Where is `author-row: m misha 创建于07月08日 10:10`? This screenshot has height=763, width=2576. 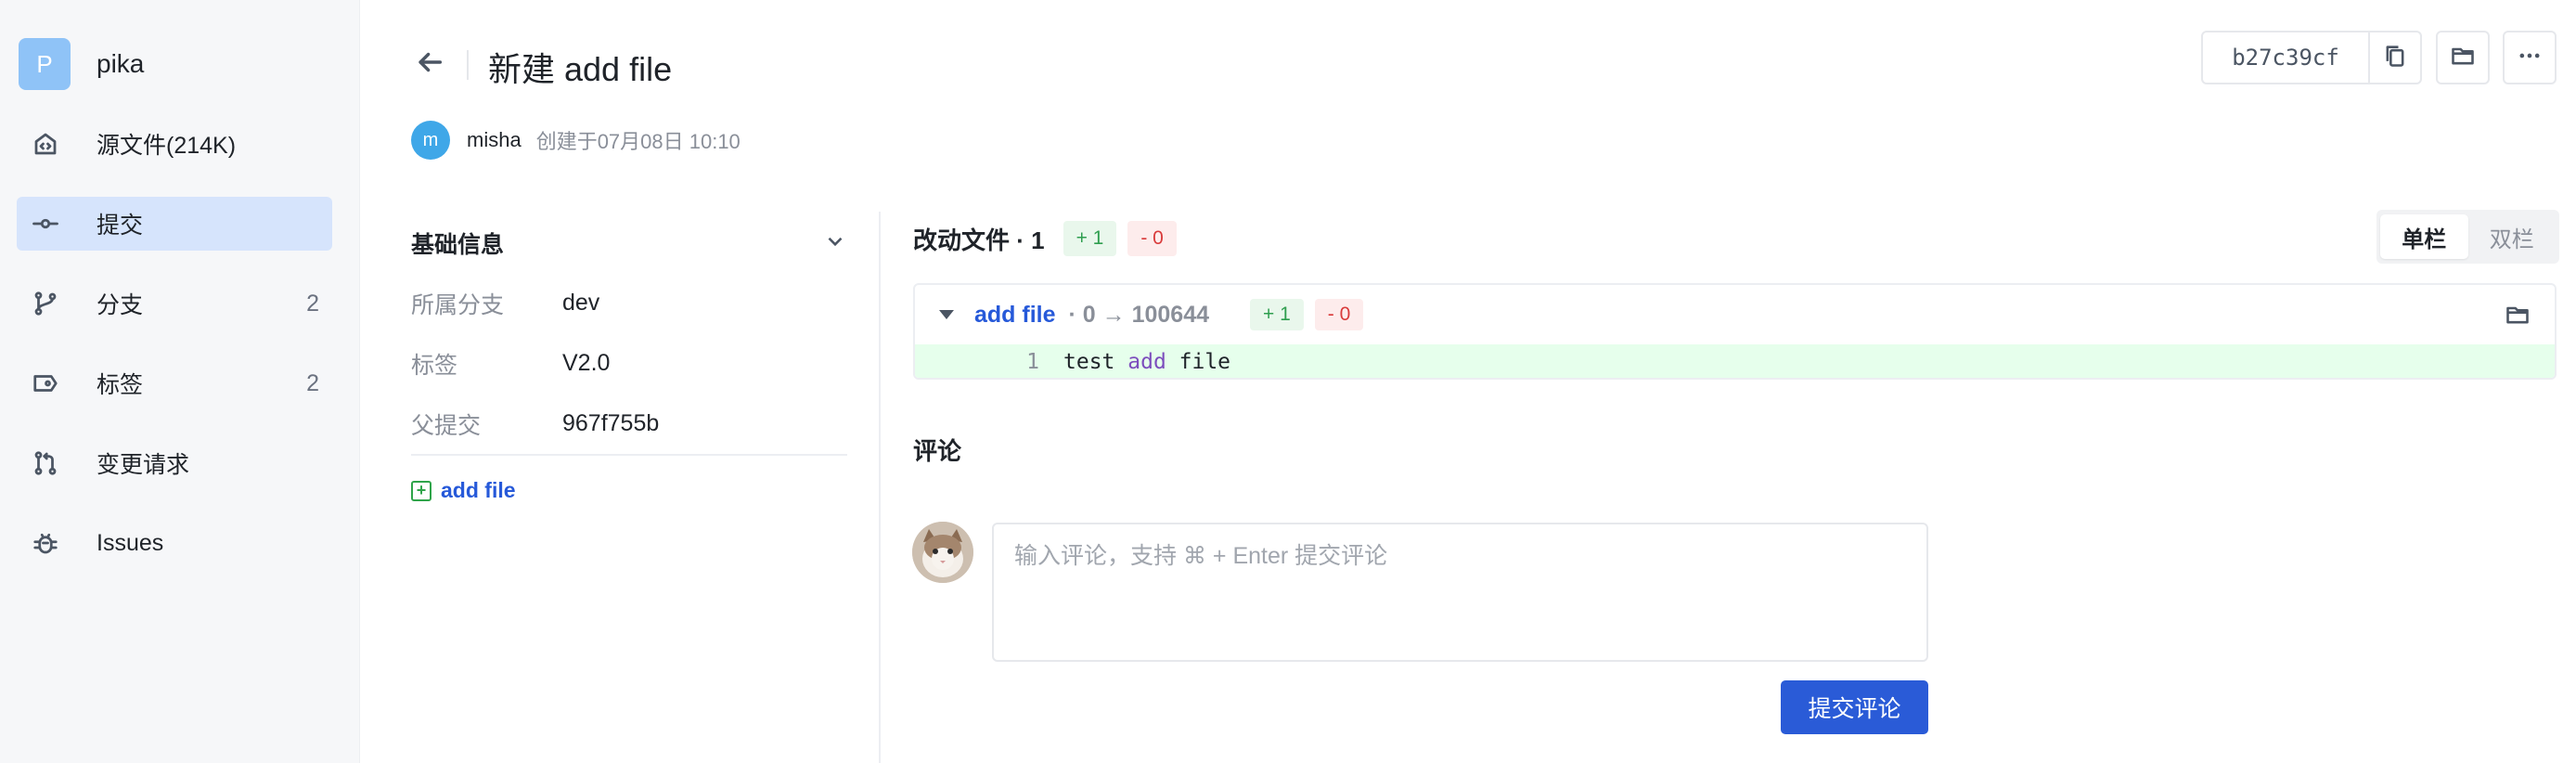 author-row: m misha 创建于07月08日 10:10 is located at coordinates (576, 141).